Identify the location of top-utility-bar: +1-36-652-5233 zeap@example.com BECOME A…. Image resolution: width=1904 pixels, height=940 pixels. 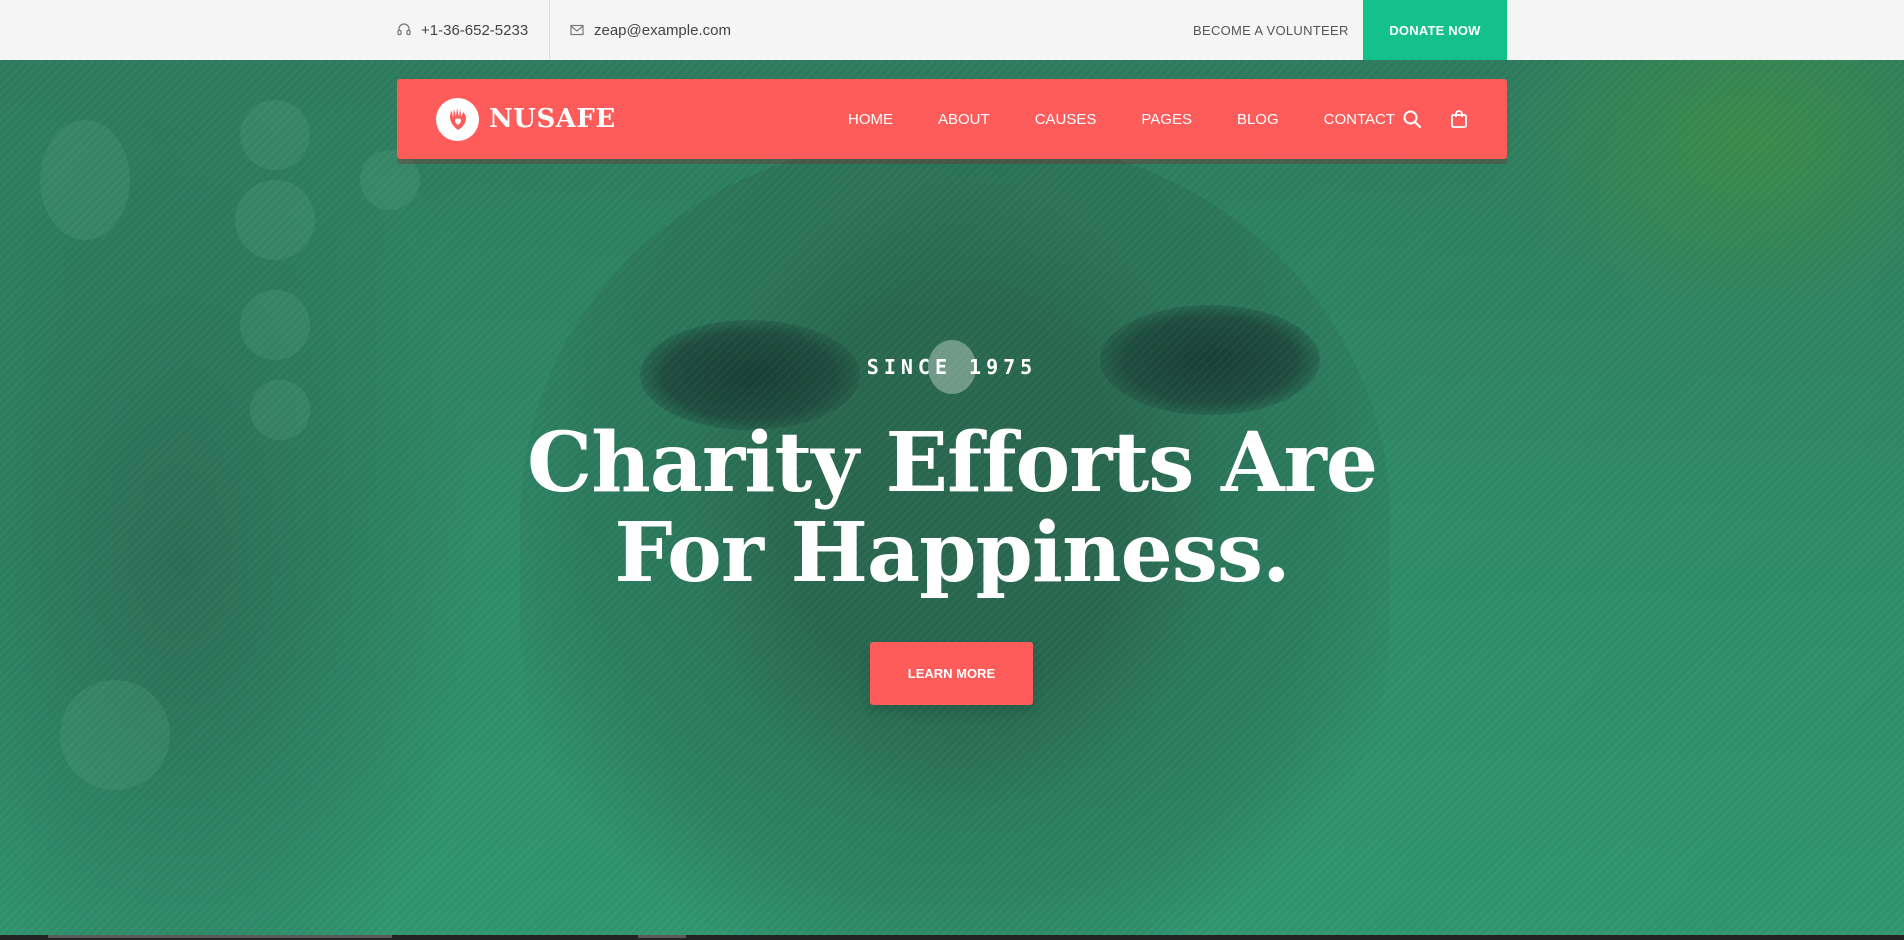
(952, 30).